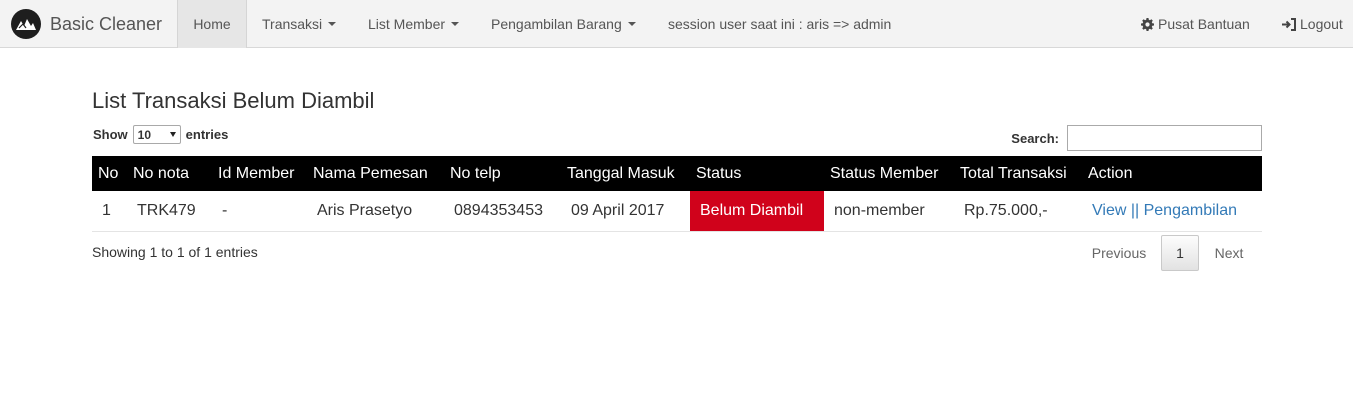 The image size is (1353, 414). I want to click on nav-pusat-bantuan: Pusat Bantuan, so click(1195, 24).